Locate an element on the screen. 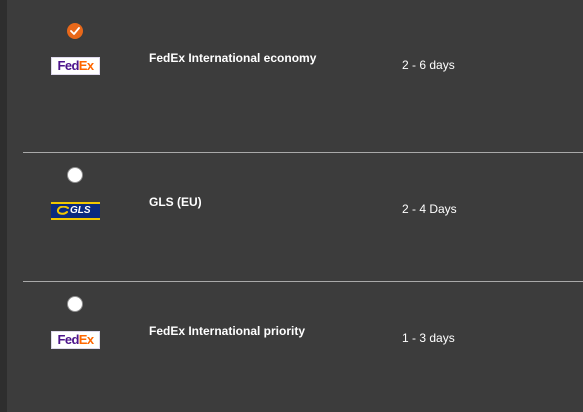 The image size is (583, 412). radio-selected is located at coordinates (75, 31).